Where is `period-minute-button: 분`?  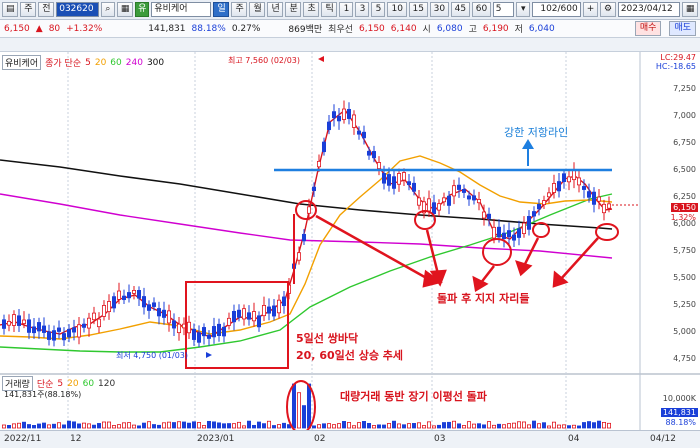 period-minute-button: 분 is located at coordinates (293, 9).